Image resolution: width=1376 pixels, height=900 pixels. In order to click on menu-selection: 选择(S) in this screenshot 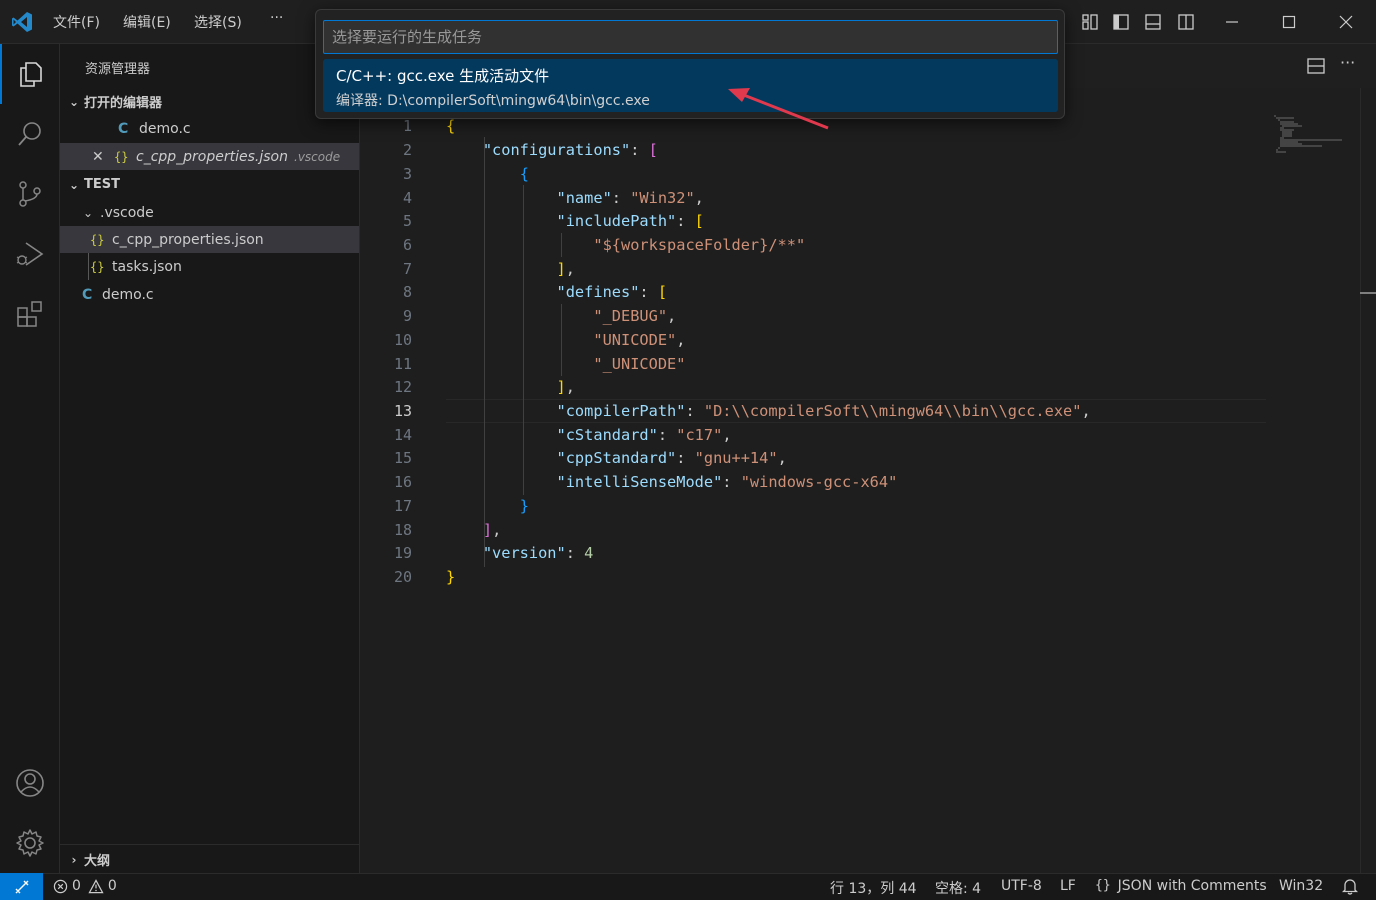, I will do `click(218, 22)`.